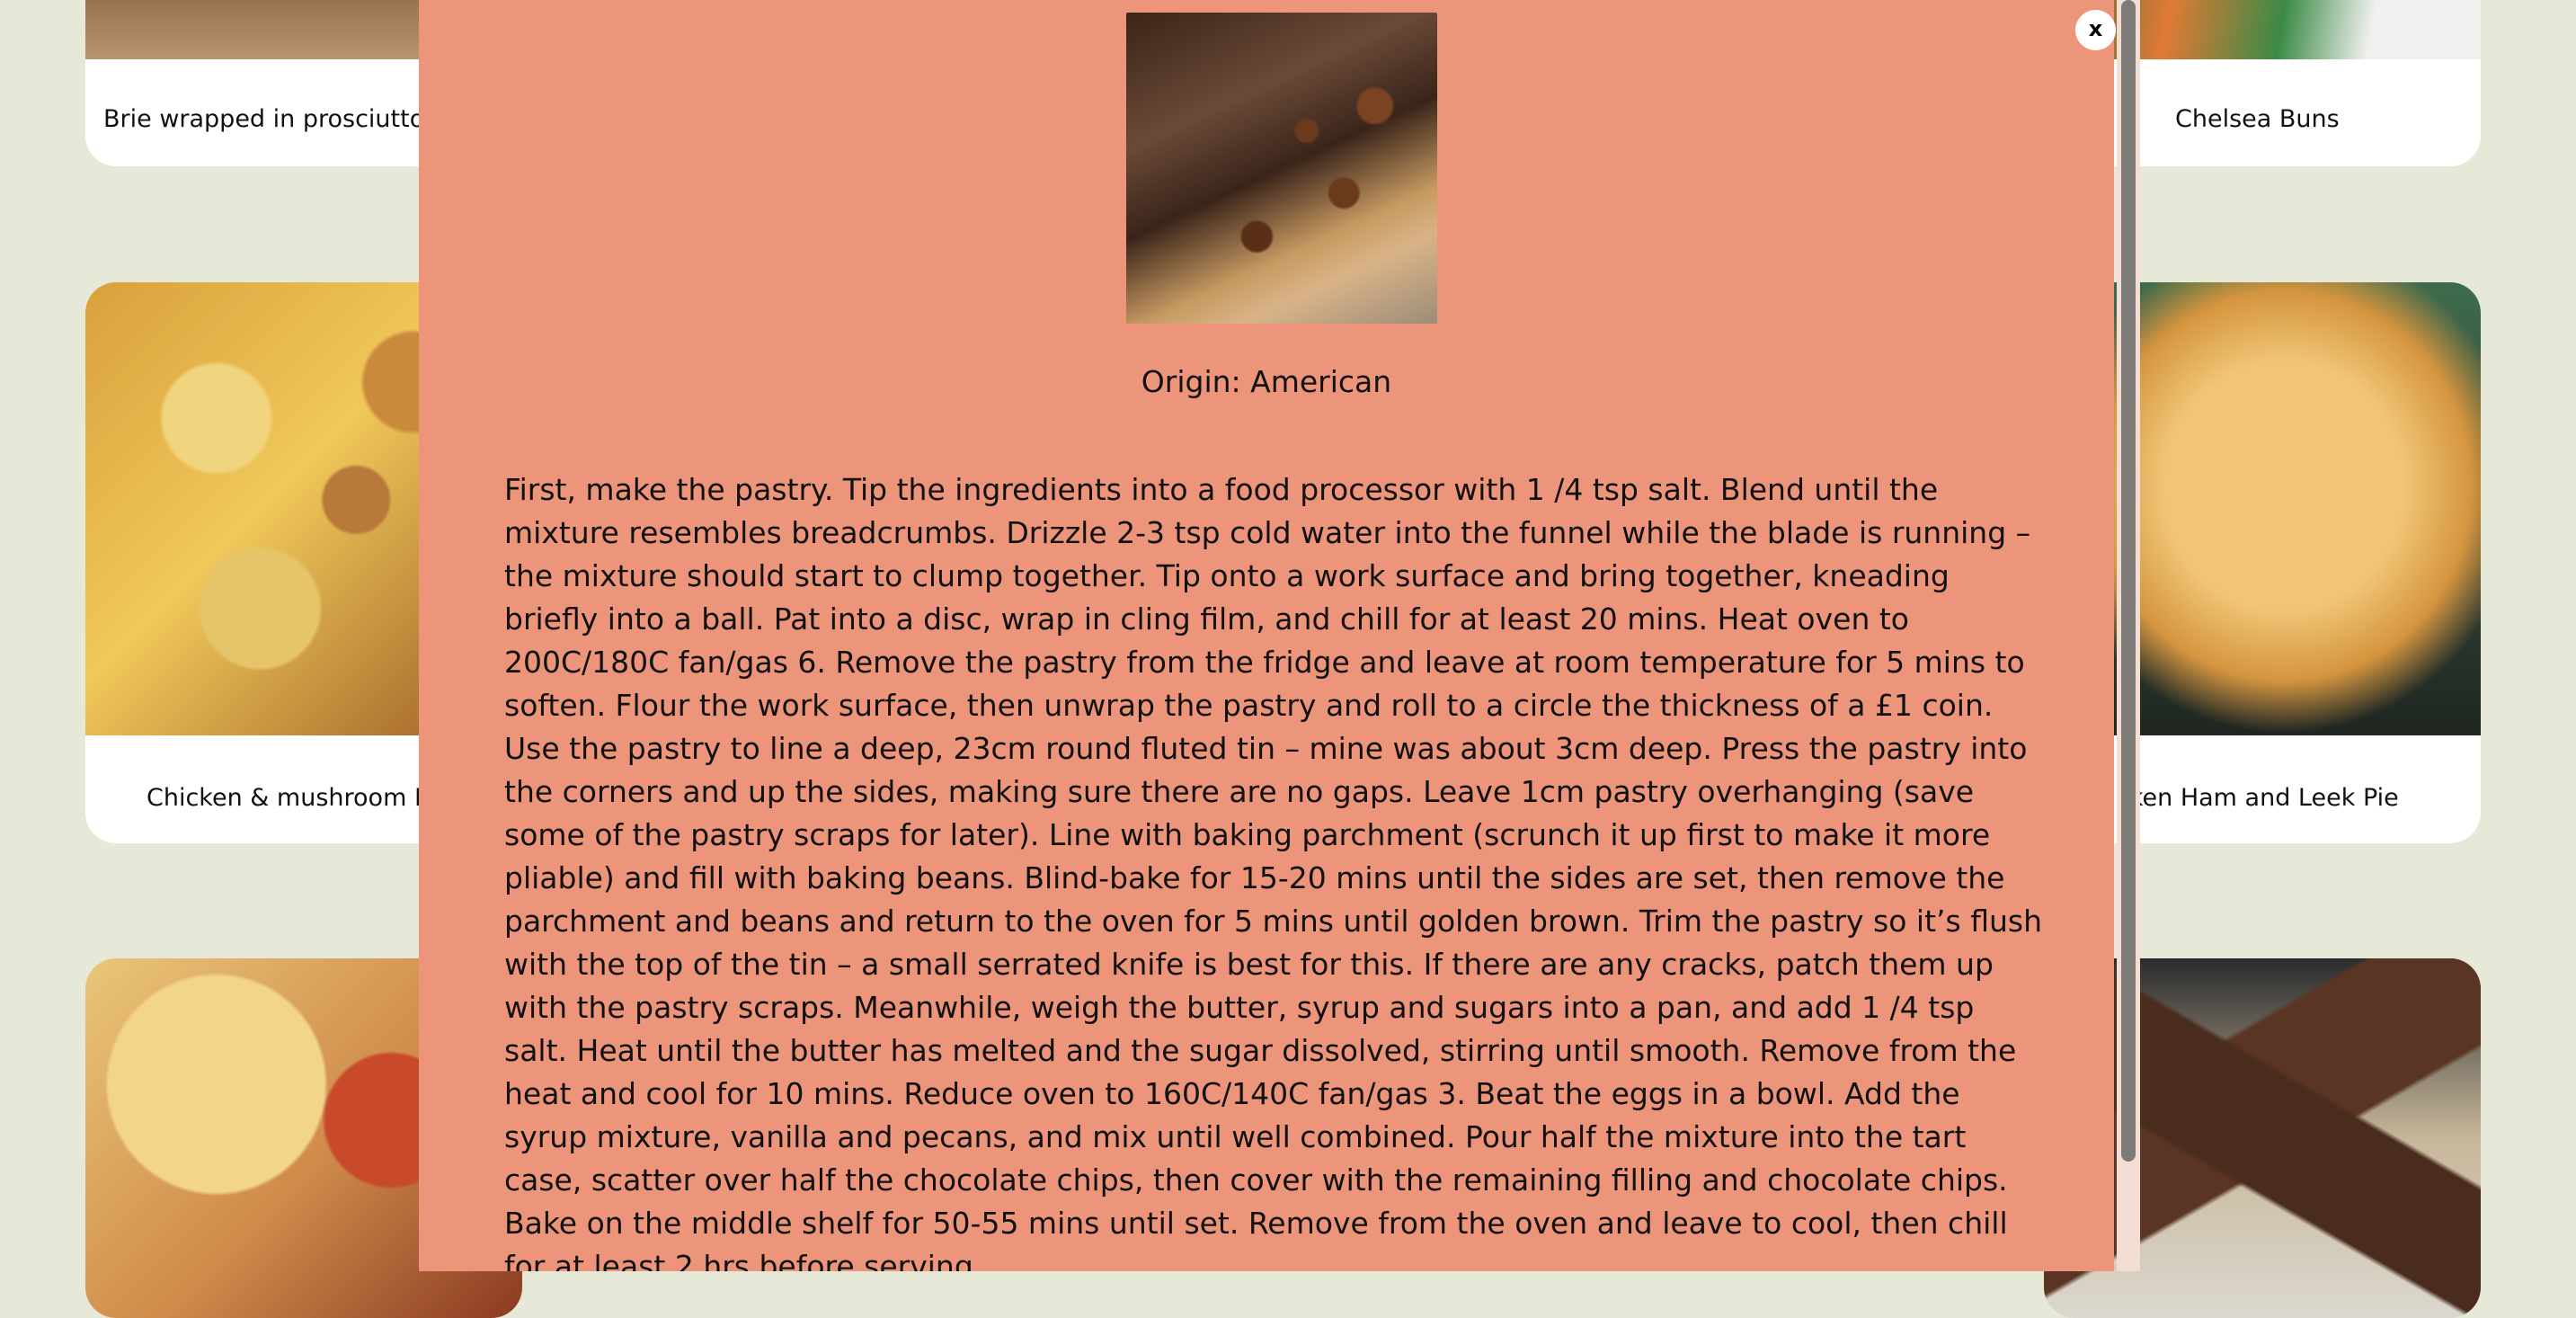 This screenshot has width=2576, height=1318. Describe the element at coordinates (1281, 168) in the screenshot. I see `dish-image` at that location.